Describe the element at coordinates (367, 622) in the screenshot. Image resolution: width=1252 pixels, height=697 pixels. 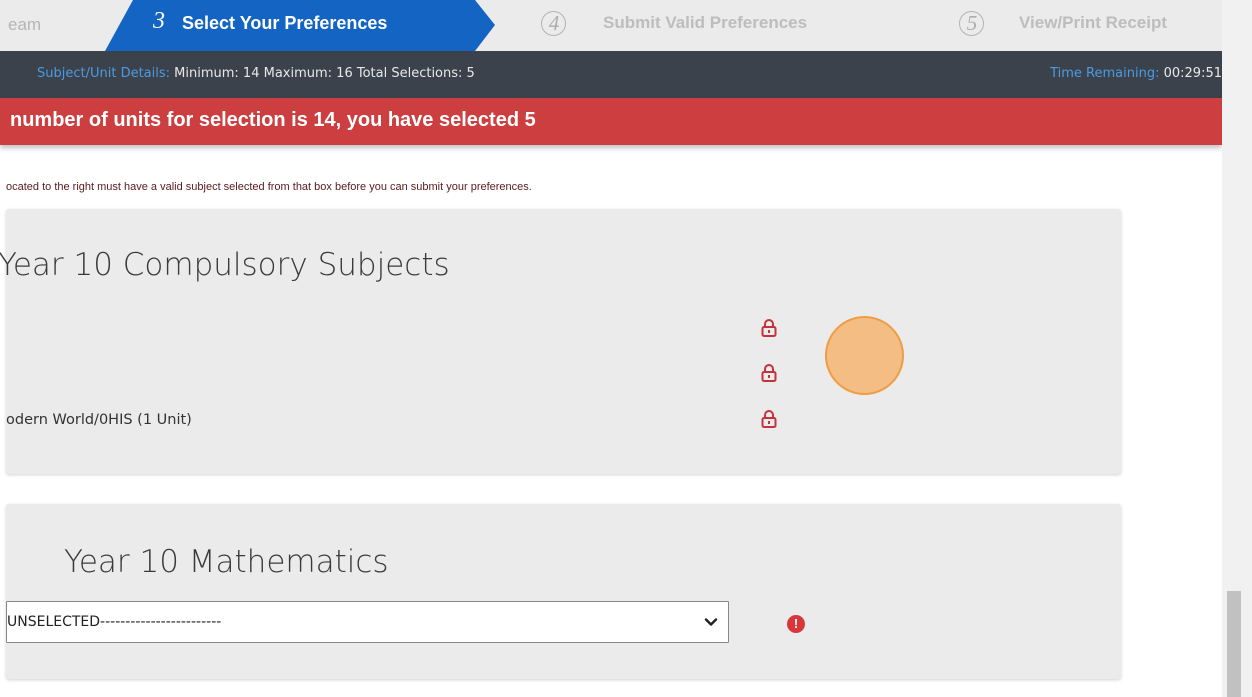
I see `mathematics-select: UNSELECTED------------------------` at that location.